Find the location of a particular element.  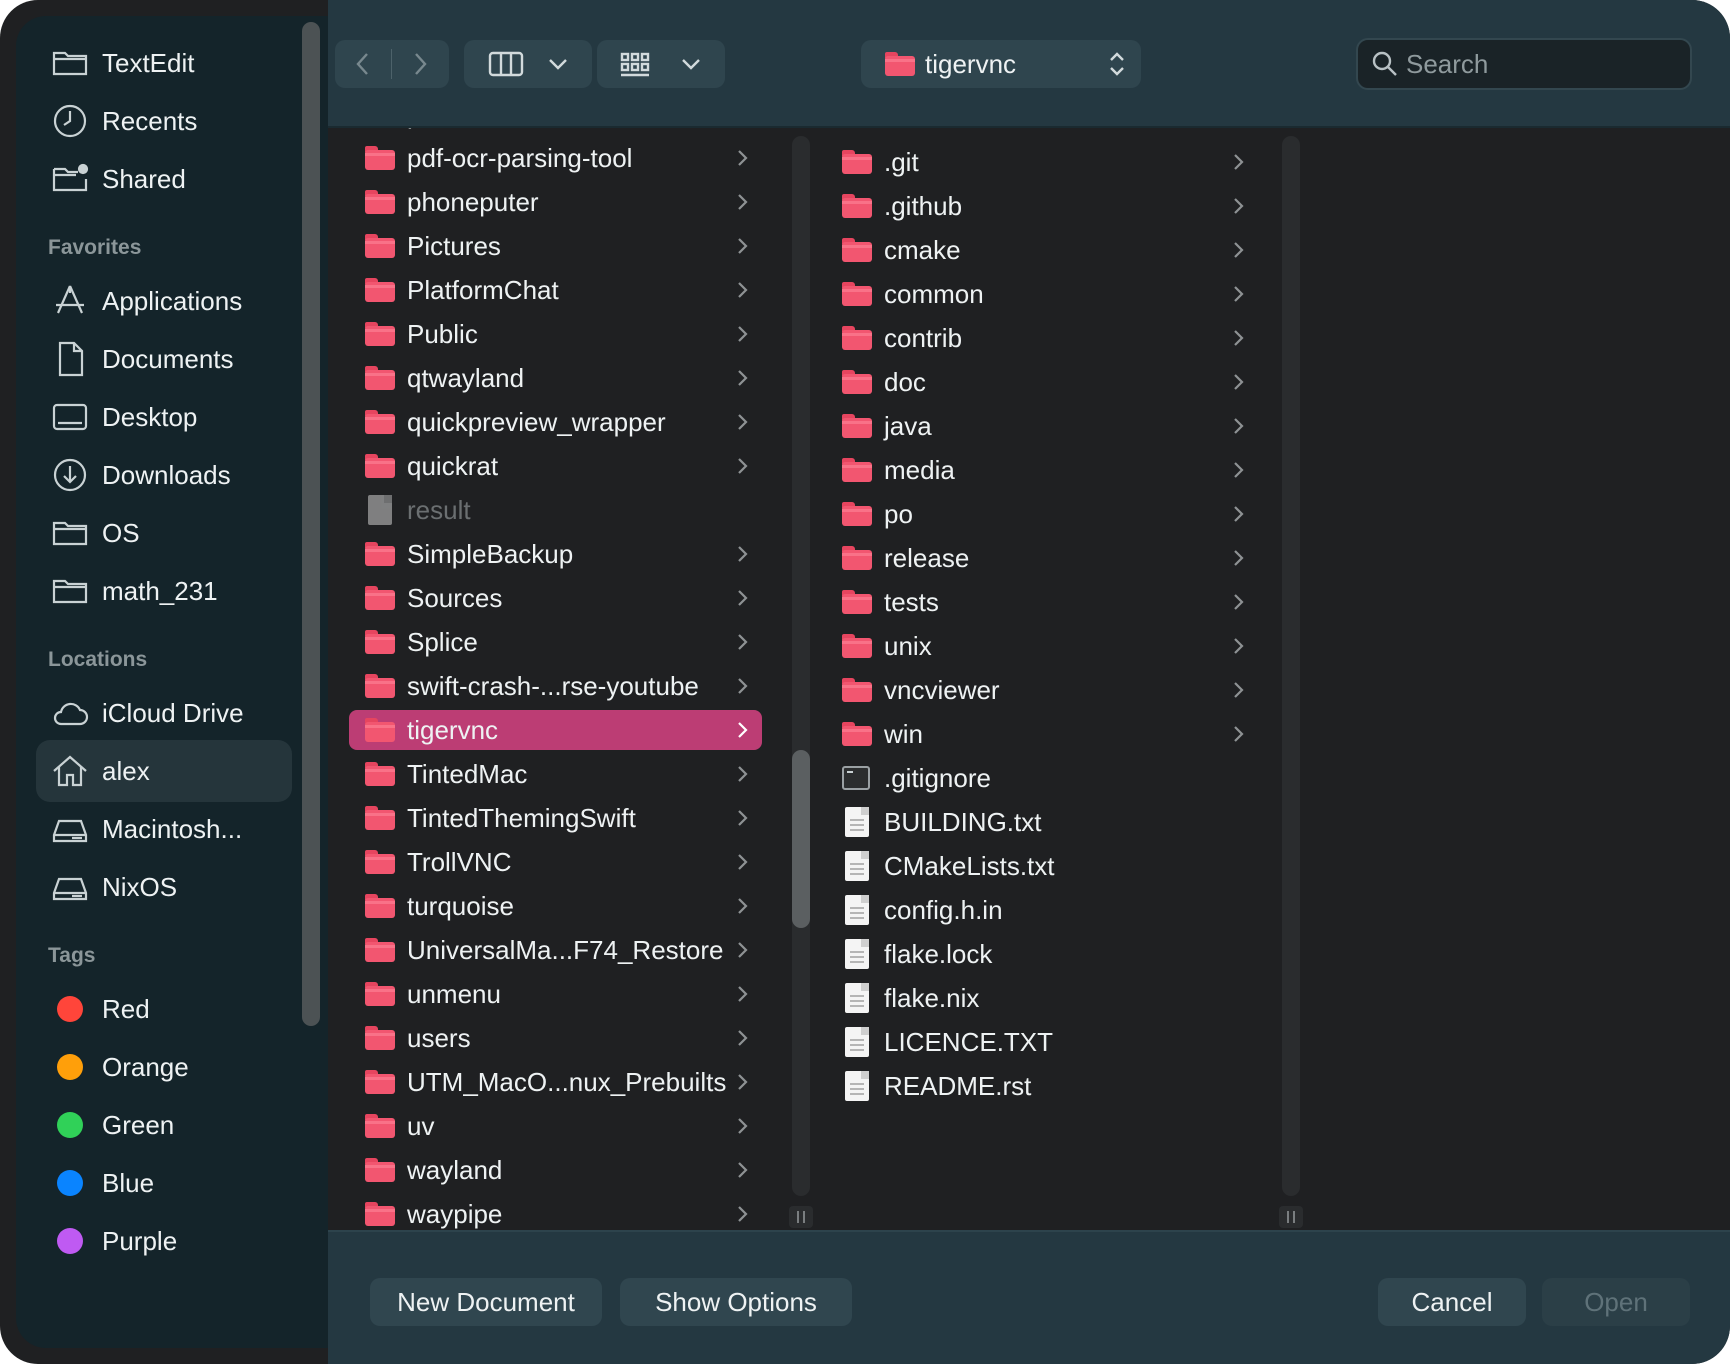

file-name: doc is located at coordinates (905, 381).